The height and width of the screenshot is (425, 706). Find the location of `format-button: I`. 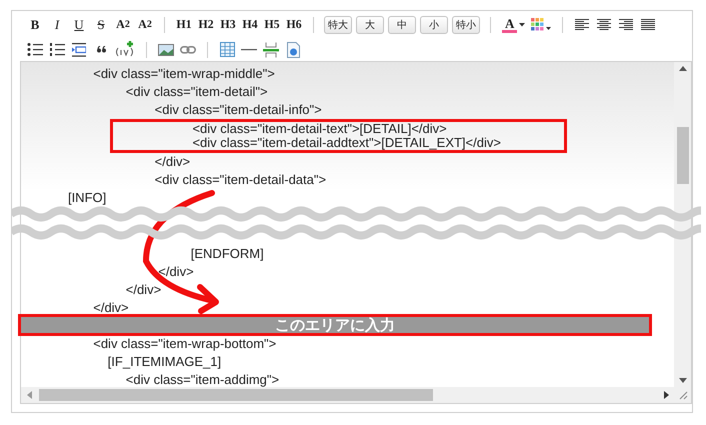

format-button: I is located at coordinates (57, 24).